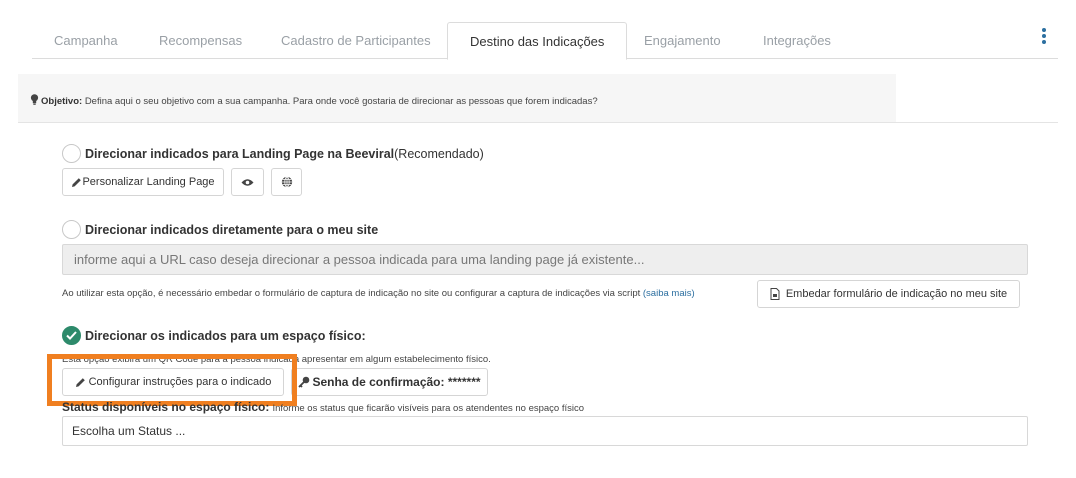 The height and width of the screenshot is (478, 1076). Describe the element at coordinates (34, 99) in the screenshot. I see `lightbulb-icon` at that location.